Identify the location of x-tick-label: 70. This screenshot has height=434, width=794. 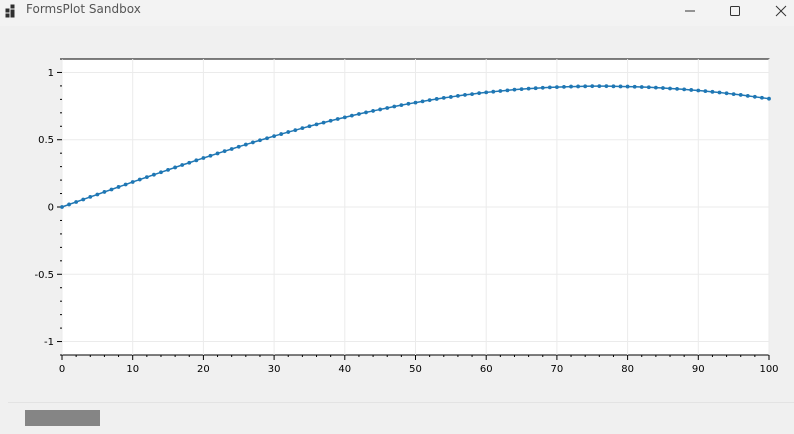
(557, 369).